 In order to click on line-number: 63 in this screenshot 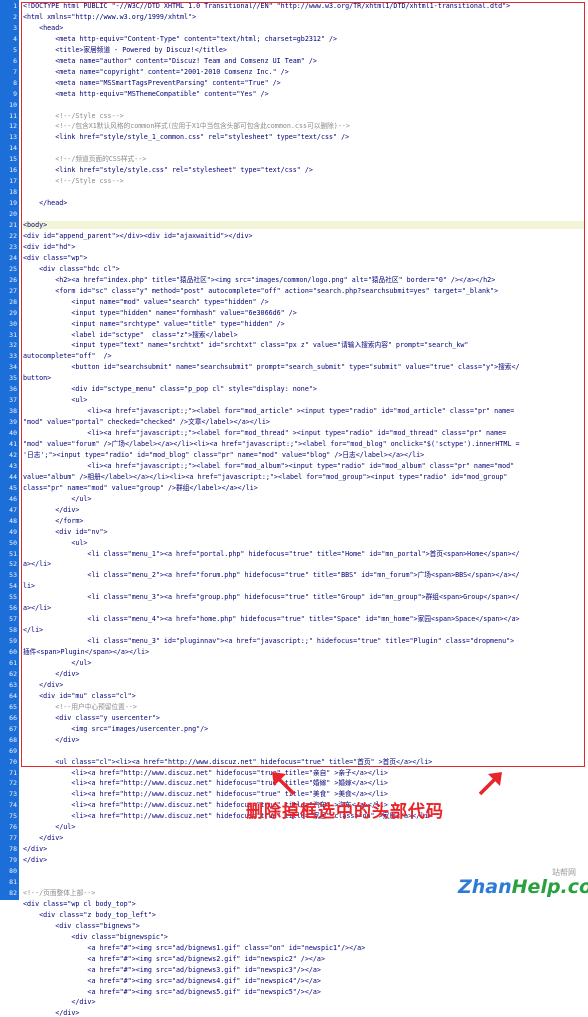, I will do `click(13, 684)`.